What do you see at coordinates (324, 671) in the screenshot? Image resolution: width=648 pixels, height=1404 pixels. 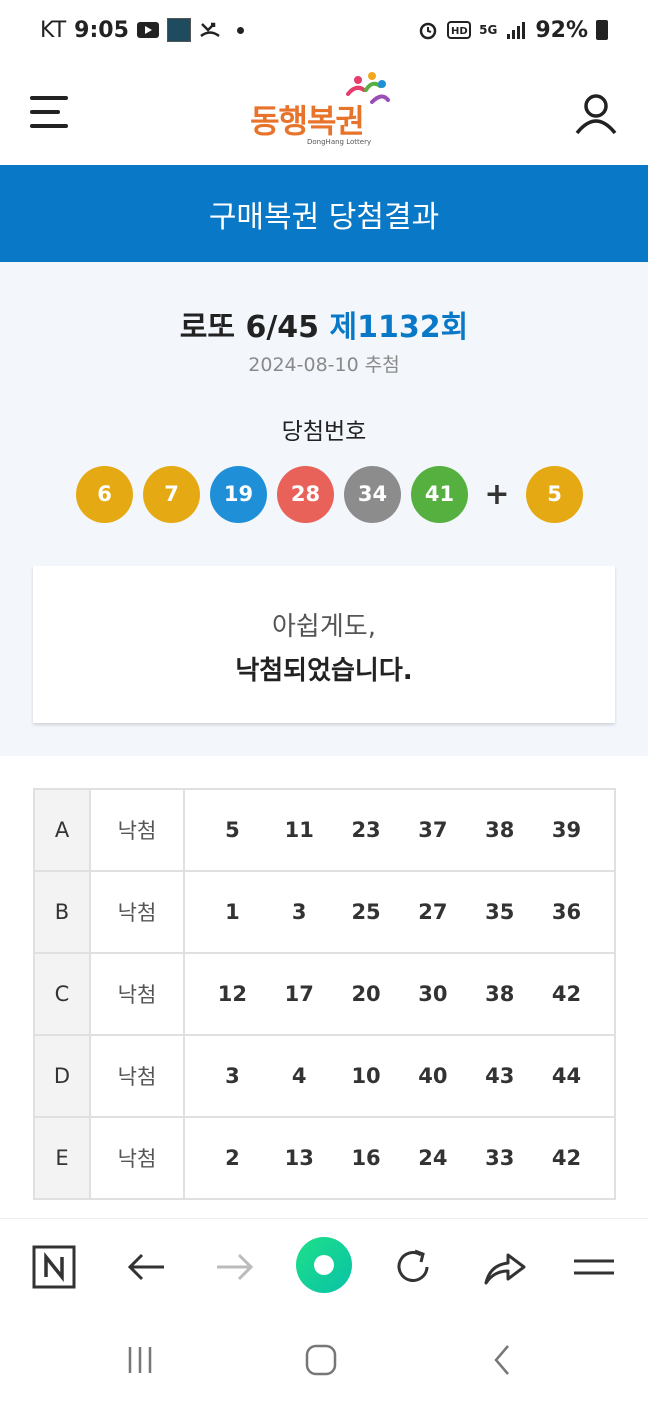 I see `result-message-line2: 낙첨되었습니다.` at bounding box center [324, 671].